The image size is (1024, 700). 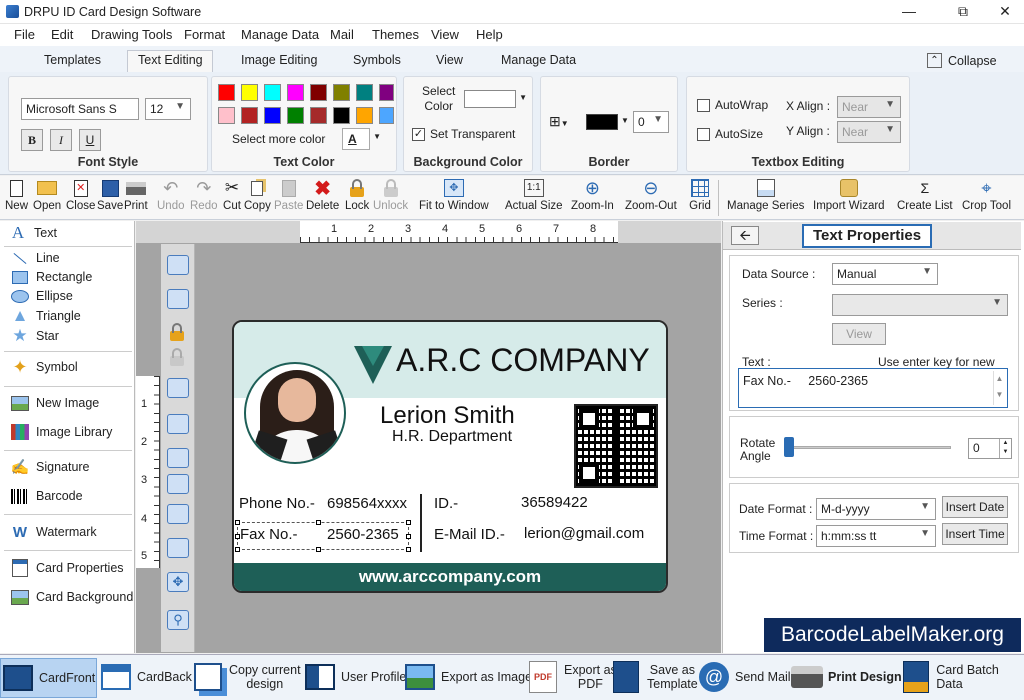 I want to click on email-label: E-Mail ID.-, so click(x=469, y=534).